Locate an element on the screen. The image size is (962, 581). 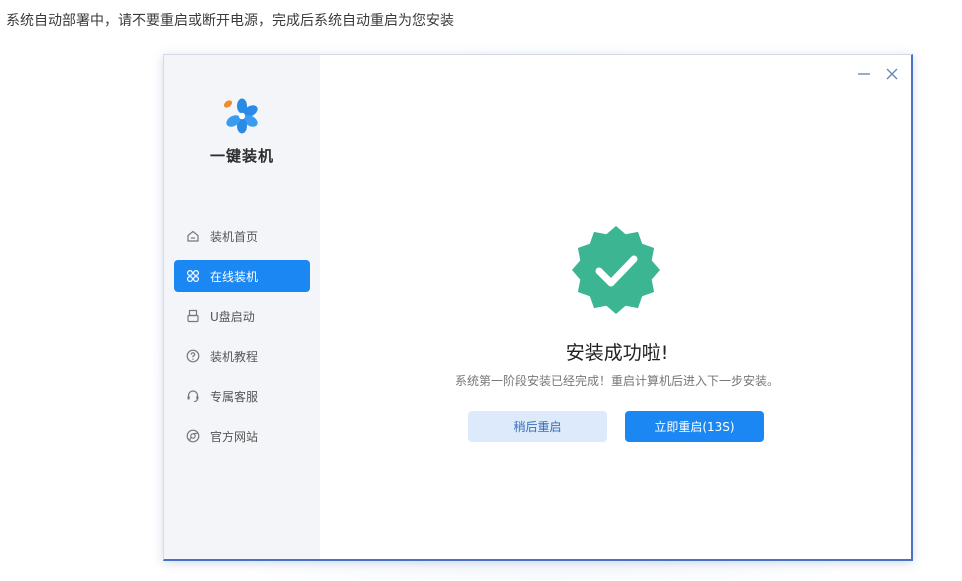
sidebar-nav: 装机首页 在线装机 U盘启动 装机教程 专属客服 官方网站 is located at coordinates (242, 340).